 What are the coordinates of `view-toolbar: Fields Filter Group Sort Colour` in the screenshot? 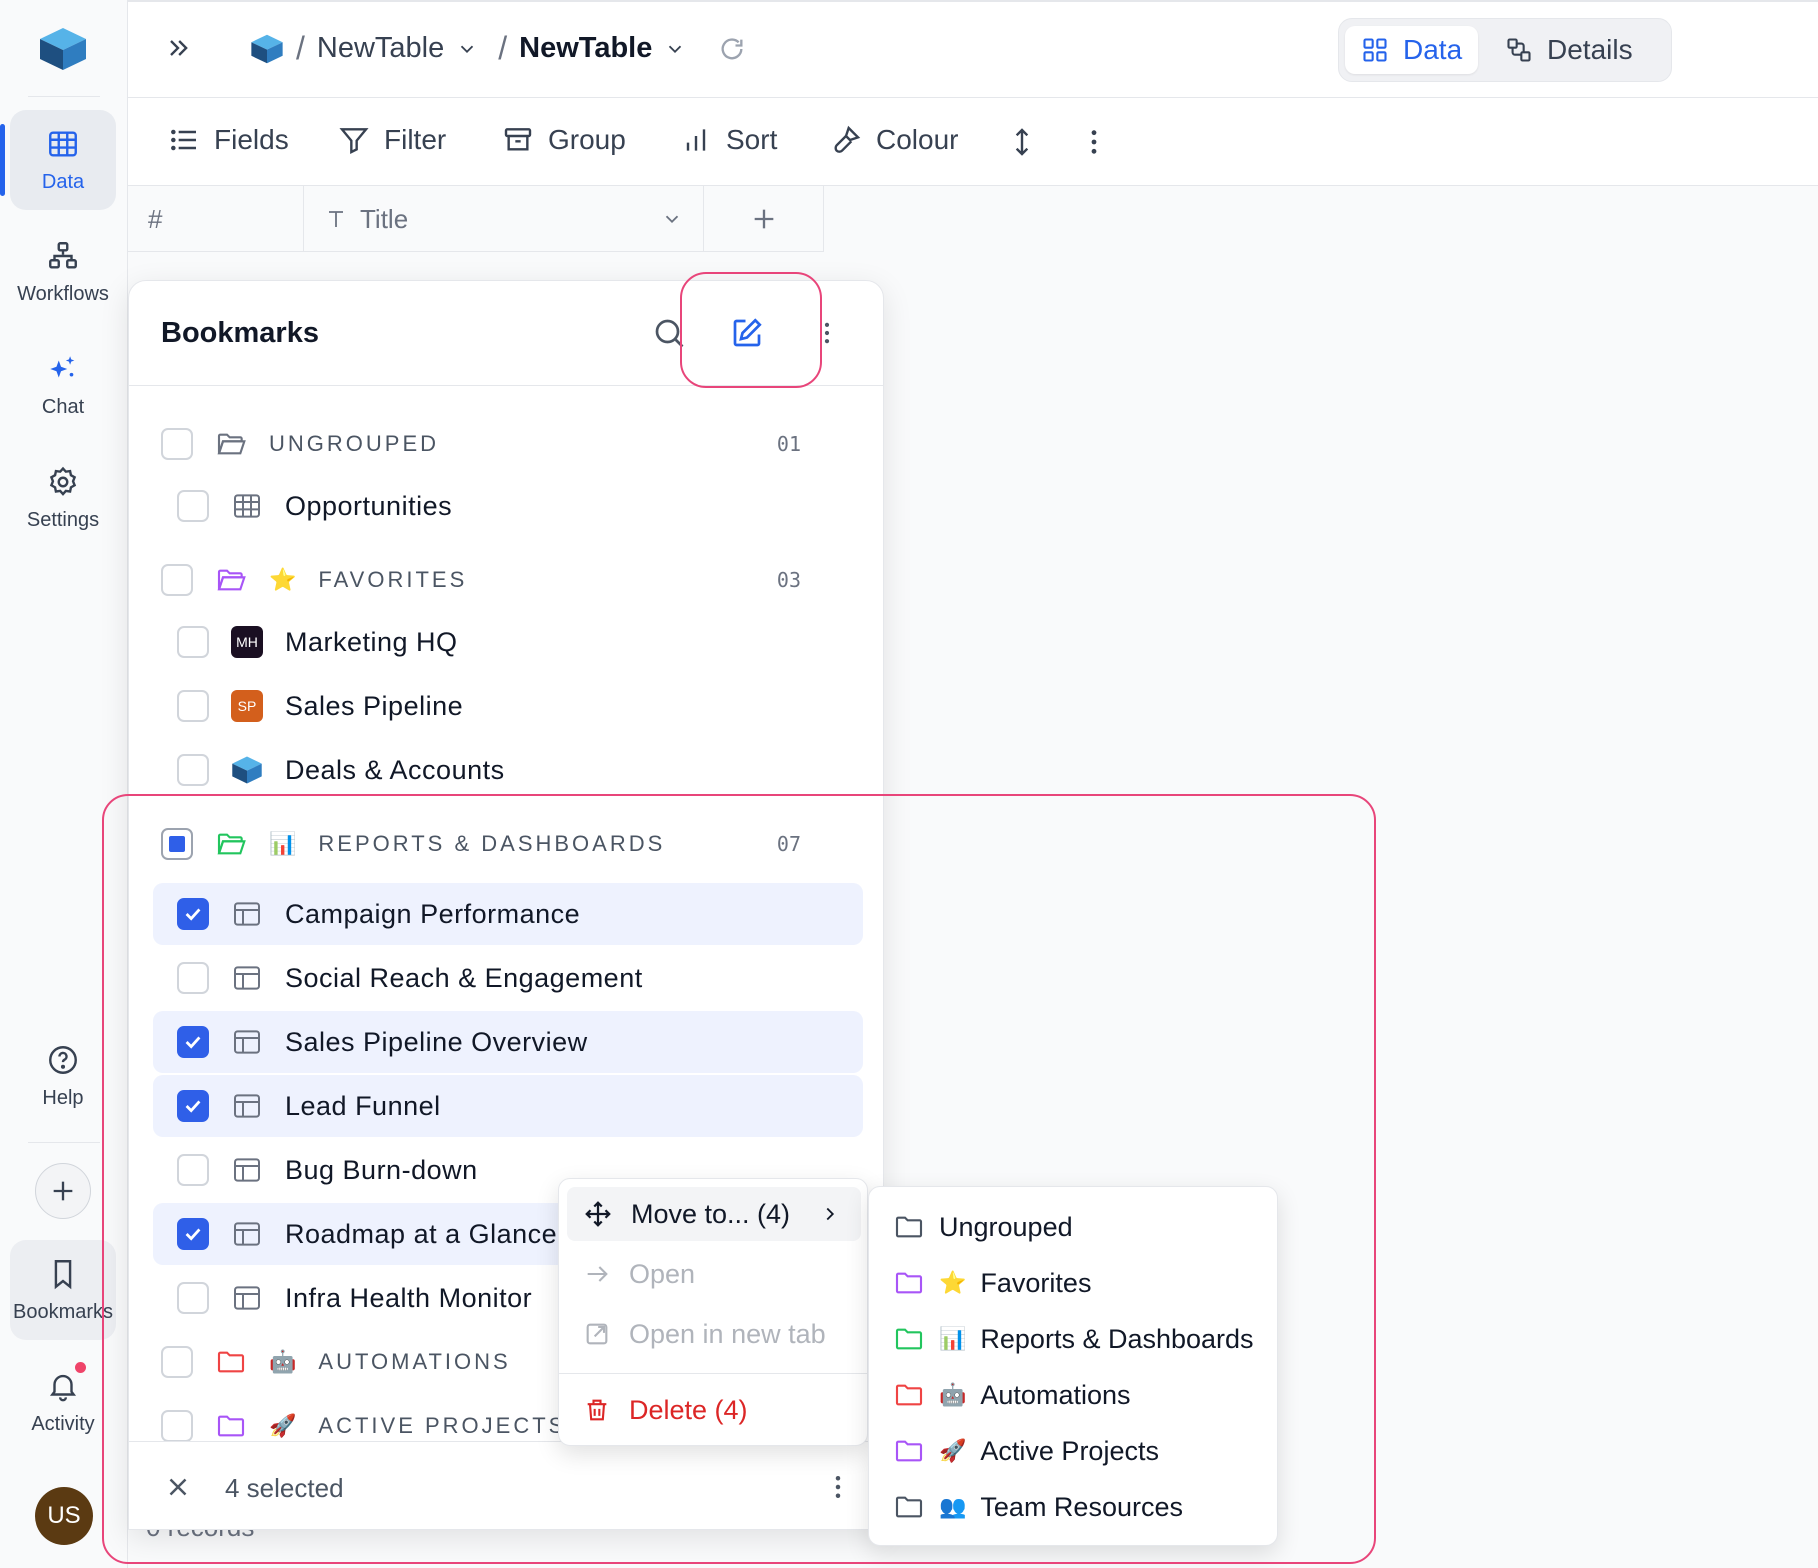 It's located at (973, 142).